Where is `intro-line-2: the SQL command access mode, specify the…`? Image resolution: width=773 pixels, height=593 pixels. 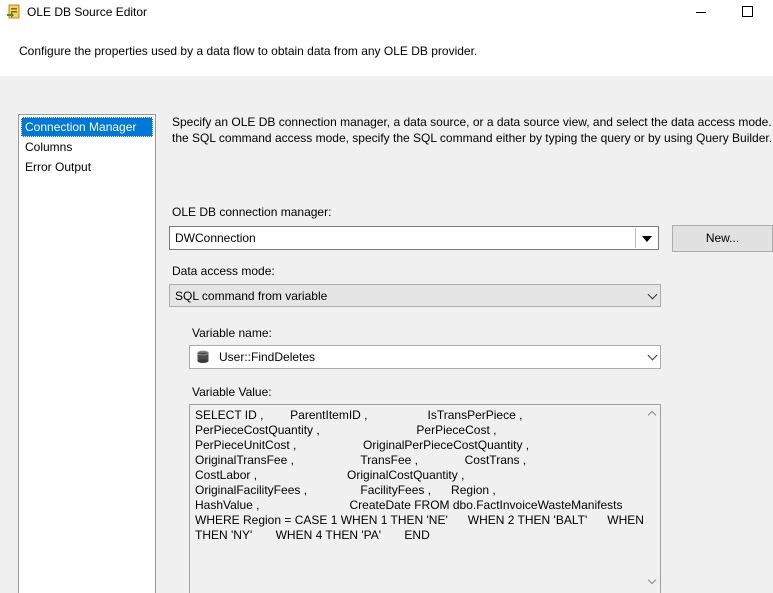 intro-line-2: the SQL command access mode, specify the… is located at coordinates (472, 138).